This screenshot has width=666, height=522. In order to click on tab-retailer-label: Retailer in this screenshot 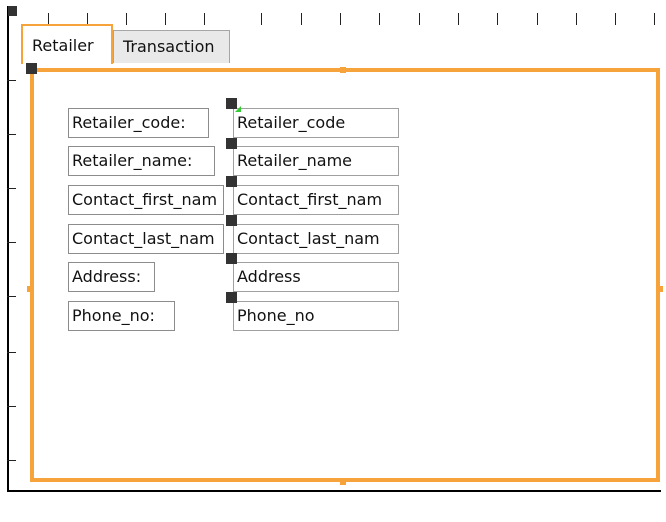, I will do `click(63, 45)`.